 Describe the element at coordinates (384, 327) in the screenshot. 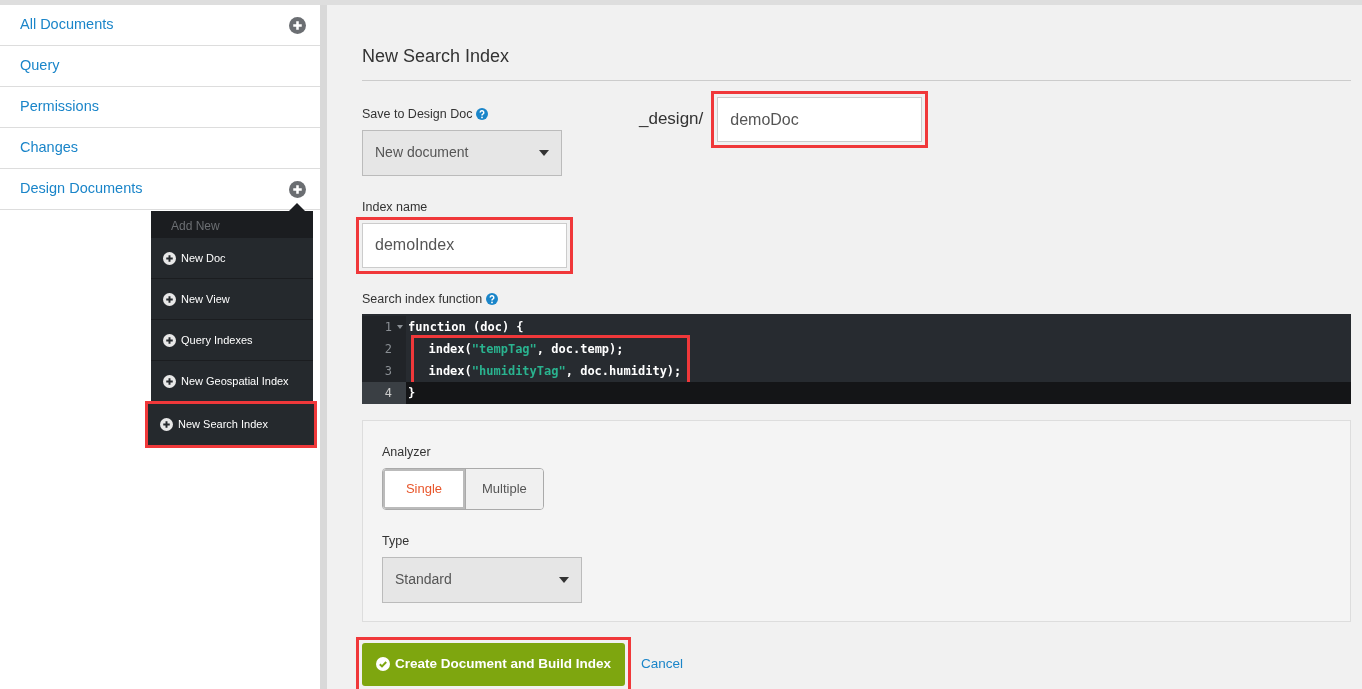

I see `line-number: 1` at that location.